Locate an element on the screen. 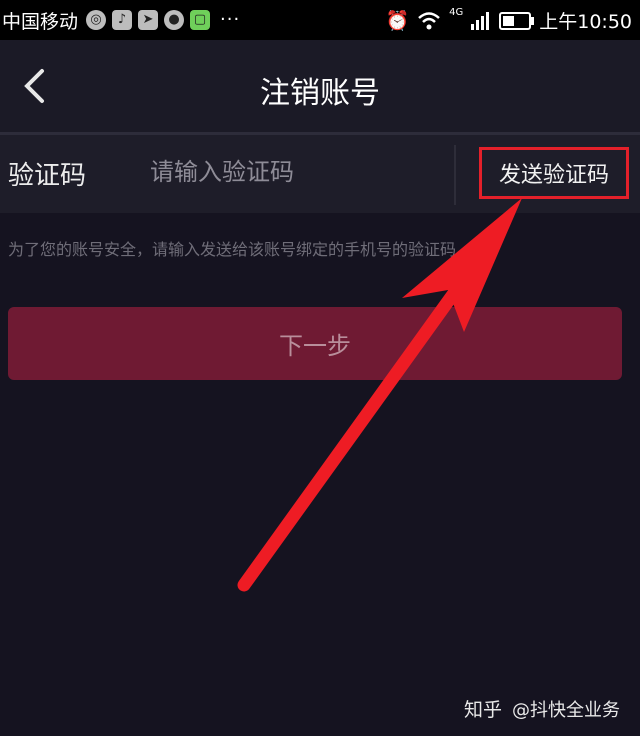  zhihu-logo: 知乎 is located at coordinates (482, 710).